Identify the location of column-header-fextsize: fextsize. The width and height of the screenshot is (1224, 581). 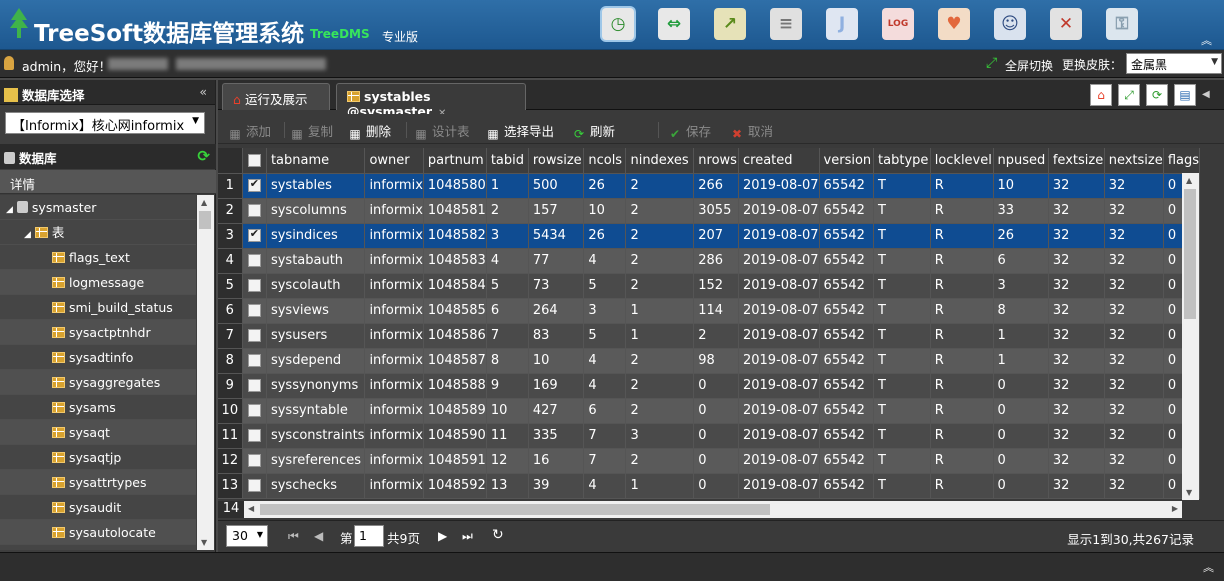
(1076, 161).